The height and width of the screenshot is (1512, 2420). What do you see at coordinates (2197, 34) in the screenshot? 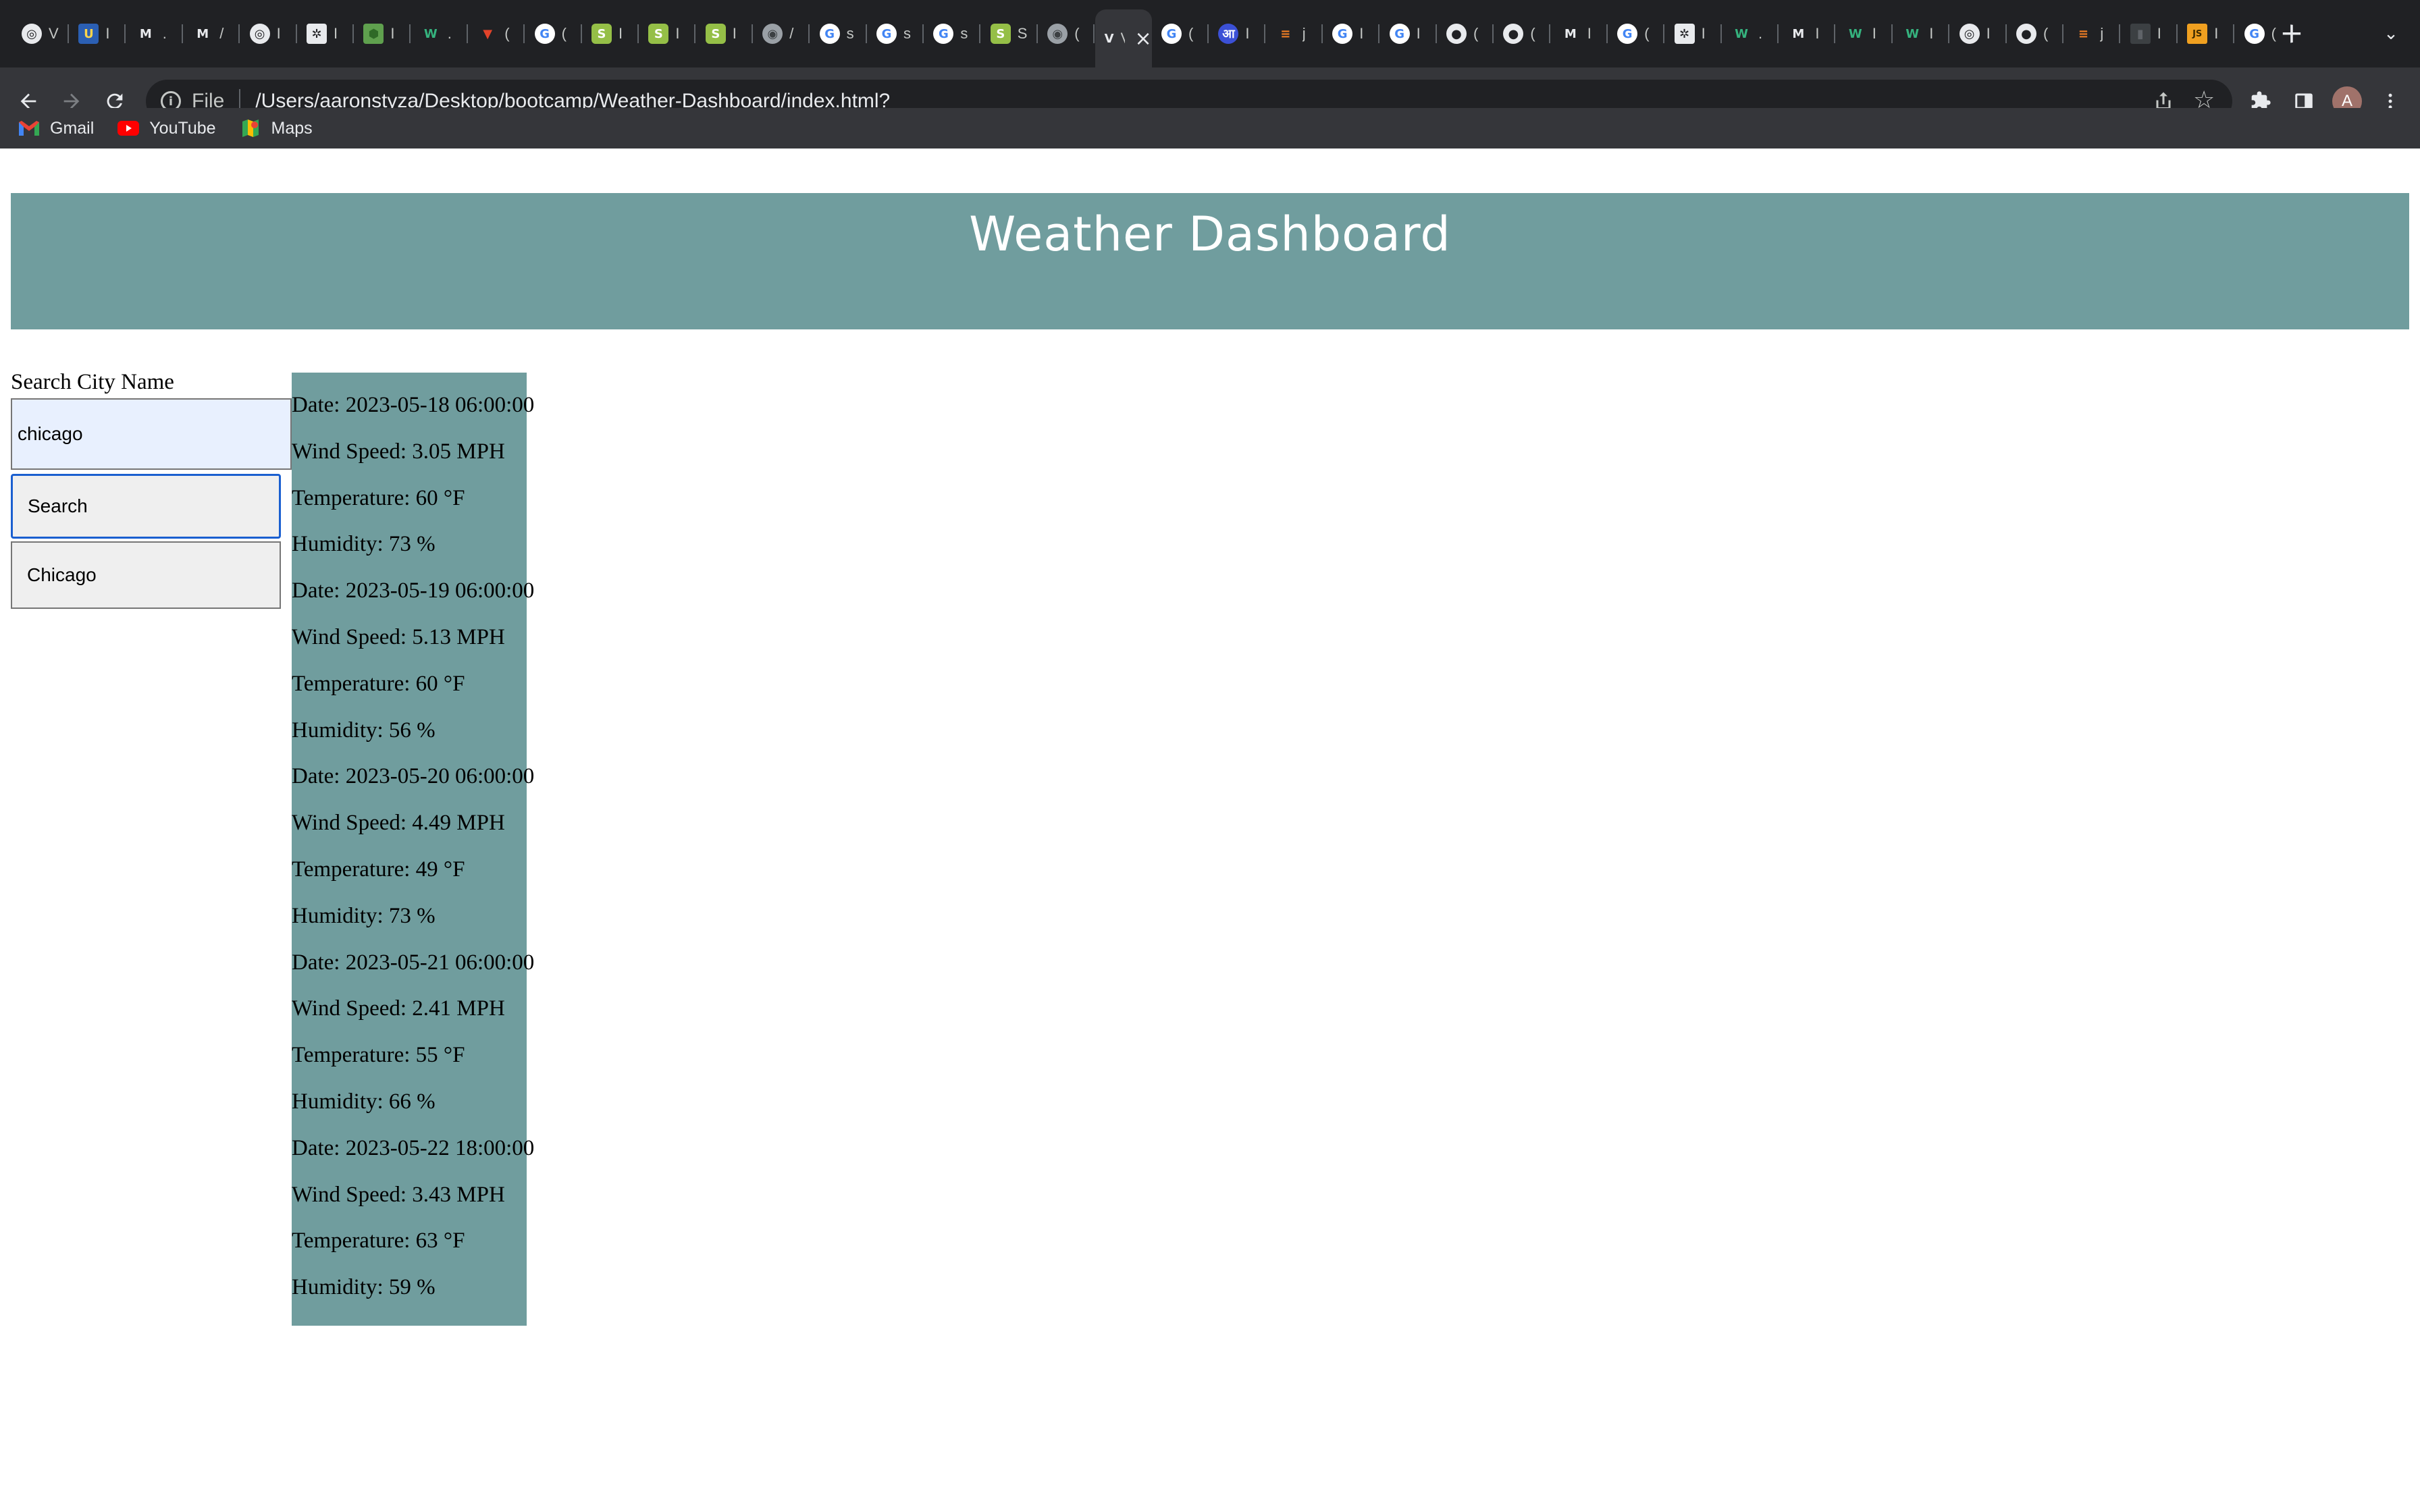
I see `js-icon: JS` at bounding box center [2197, 34].